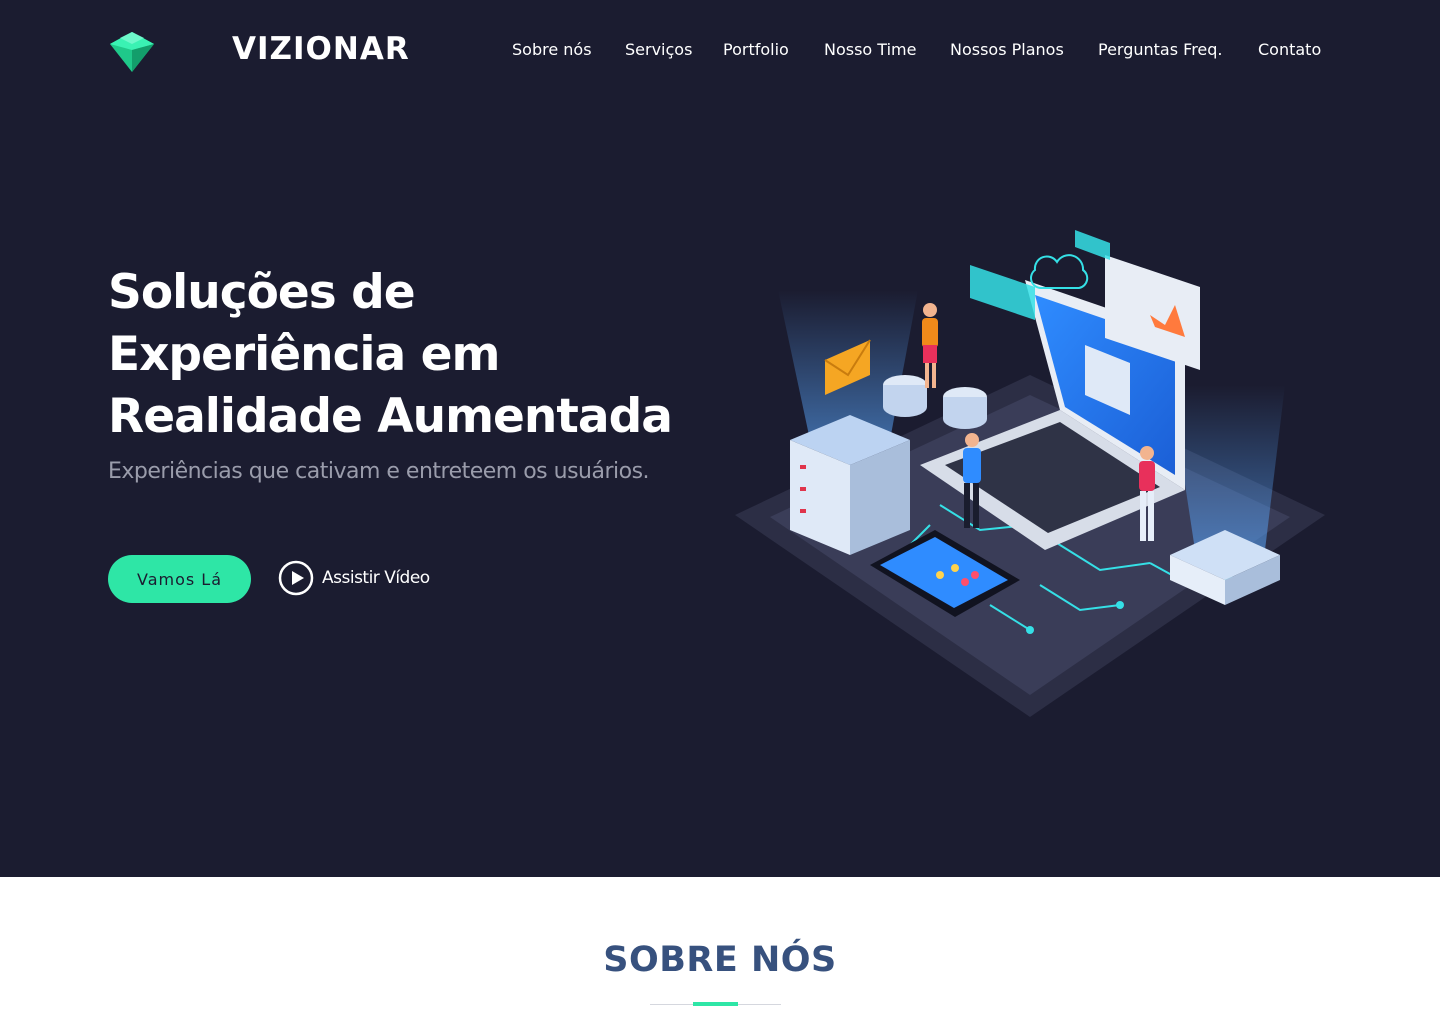 Image resolution: width=1440 pixels, height=1024 pixels. What do you see at coordinates (756, 49) in the screenshot?
I see `nav-link-portfolio: Portfolio` at bounding box center [756, 49].